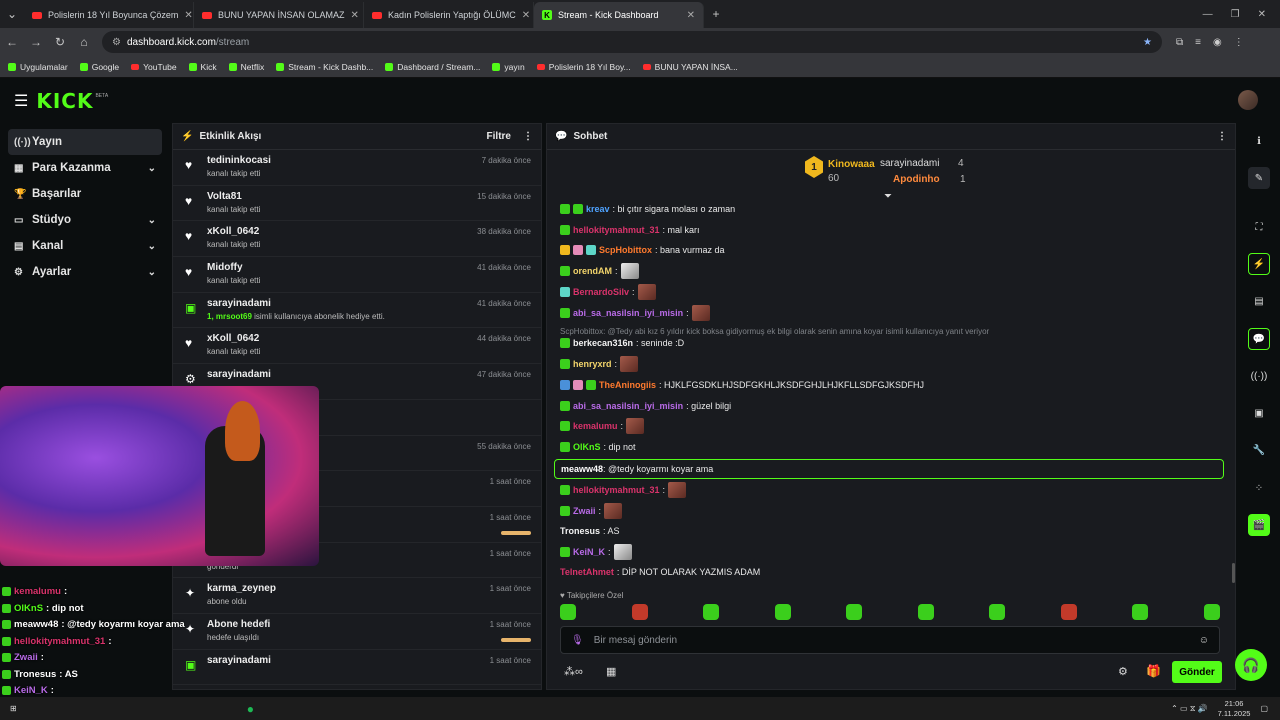 Image resolution: width=1280 pixels, height=720 pixels. What do you see at coordinates (13, 708) in the screenshot?
I see `start-icon: ⊞` at bounding box center [13, 708].